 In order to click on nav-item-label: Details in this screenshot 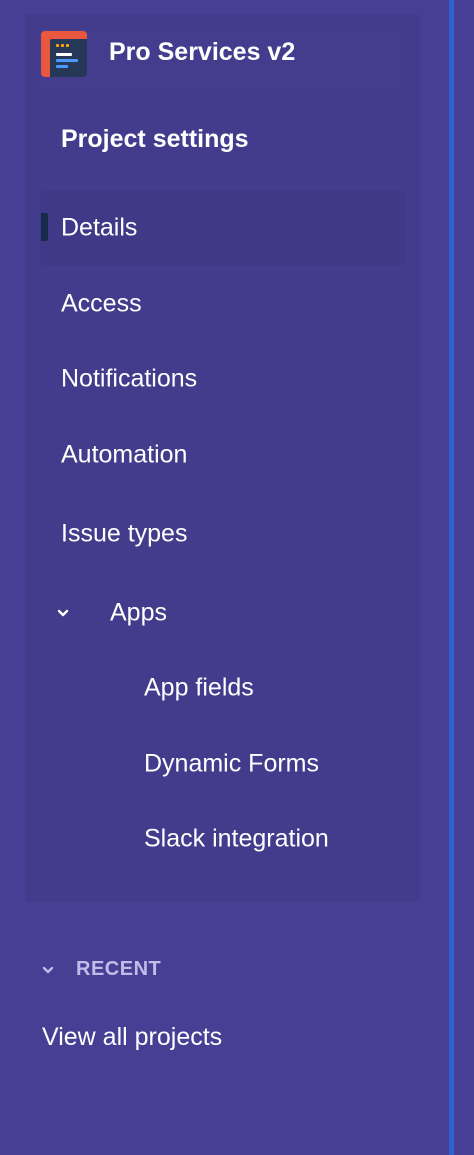, I will do `click(99, 227)`.